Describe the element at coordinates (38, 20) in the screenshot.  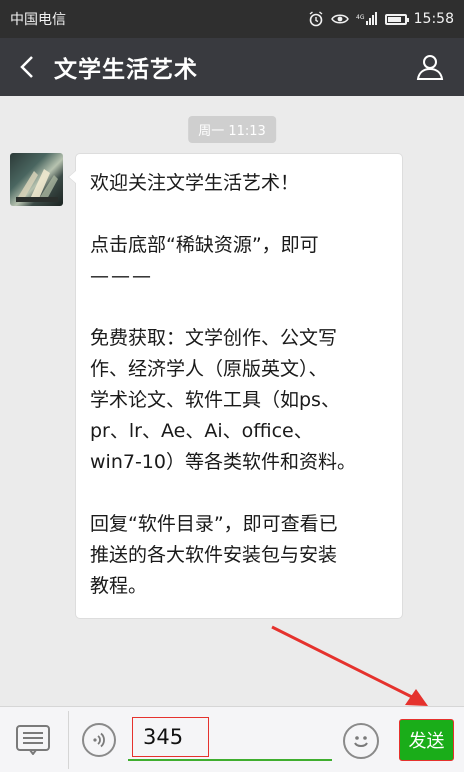
I see `carrier-label: 中国电信` at that location.